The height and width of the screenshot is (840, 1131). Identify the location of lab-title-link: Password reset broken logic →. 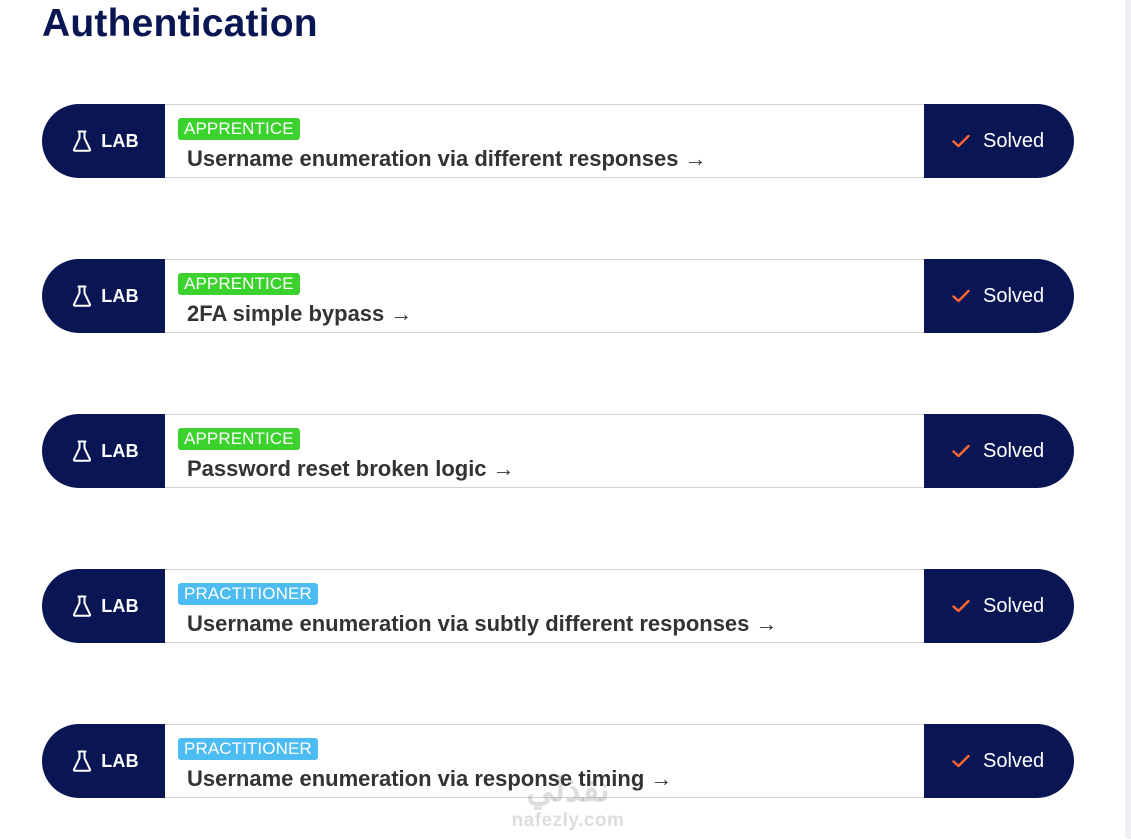
(351, 469).